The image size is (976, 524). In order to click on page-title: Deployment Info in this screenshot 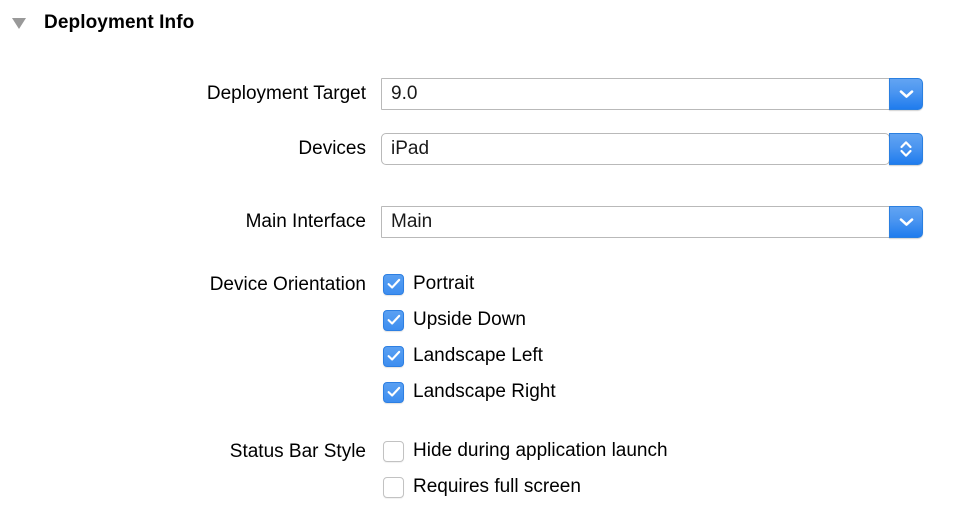, I will do `click(119, 22)`.